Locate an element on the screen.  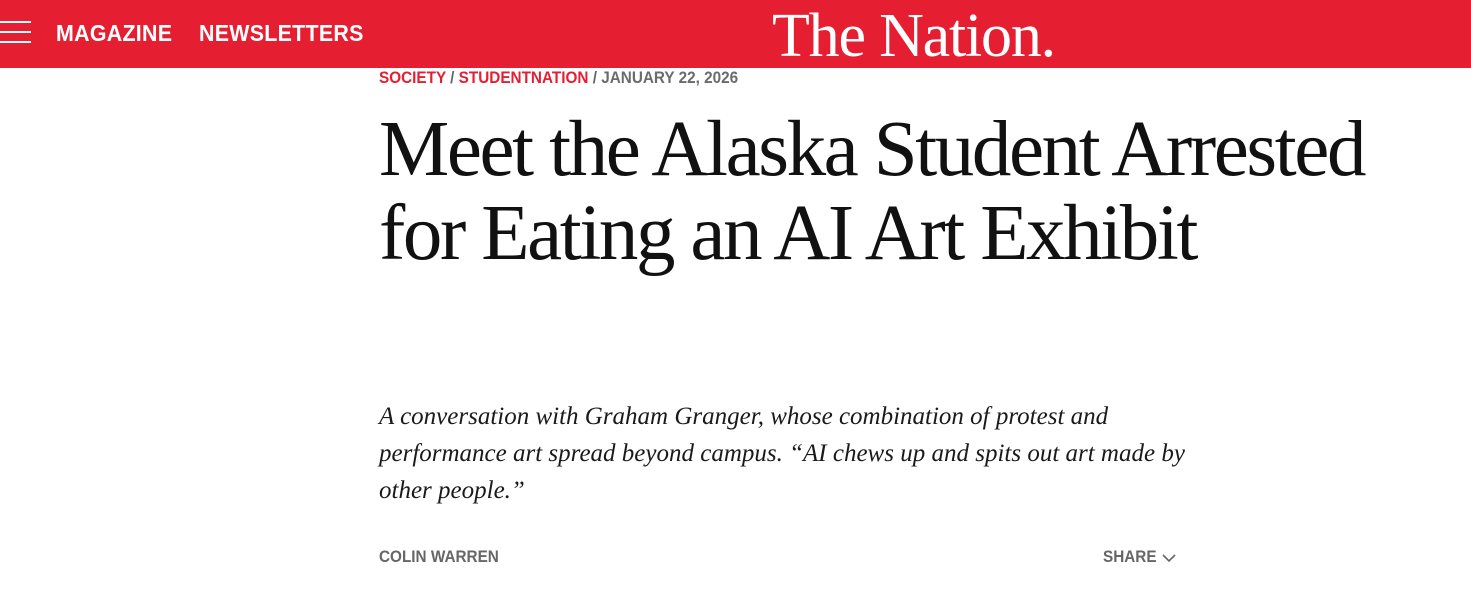
publish-date: JANUARY 22, 2026 is located at coordinates (670, 77).